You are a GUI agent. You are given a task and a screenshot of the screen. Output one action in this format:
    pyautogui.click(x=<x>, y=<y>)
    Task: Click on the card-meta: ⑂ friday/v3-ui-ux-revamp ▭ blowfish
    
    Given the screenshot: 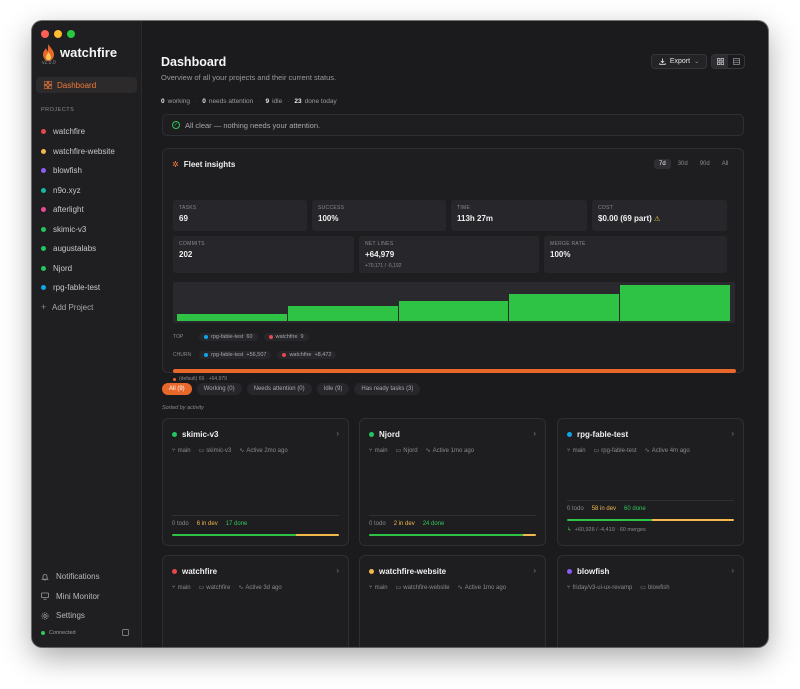 What is the action you would take?
    pyautogui.click(x=618, y=588)
    